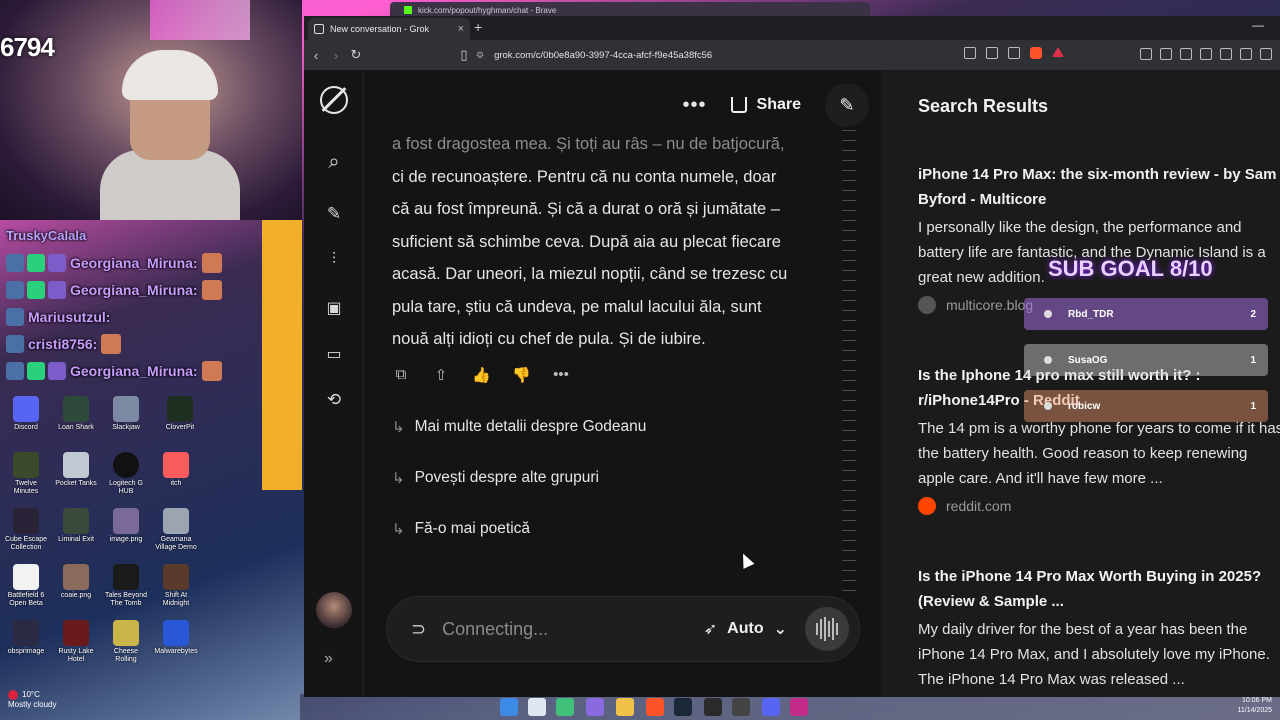 The width and height of the screenshot is (1280, 720). Describe the element at coordinates (76, 414) in the screenshot. I see `desktop-icon-loan-shark: Loan Shark` at that location.